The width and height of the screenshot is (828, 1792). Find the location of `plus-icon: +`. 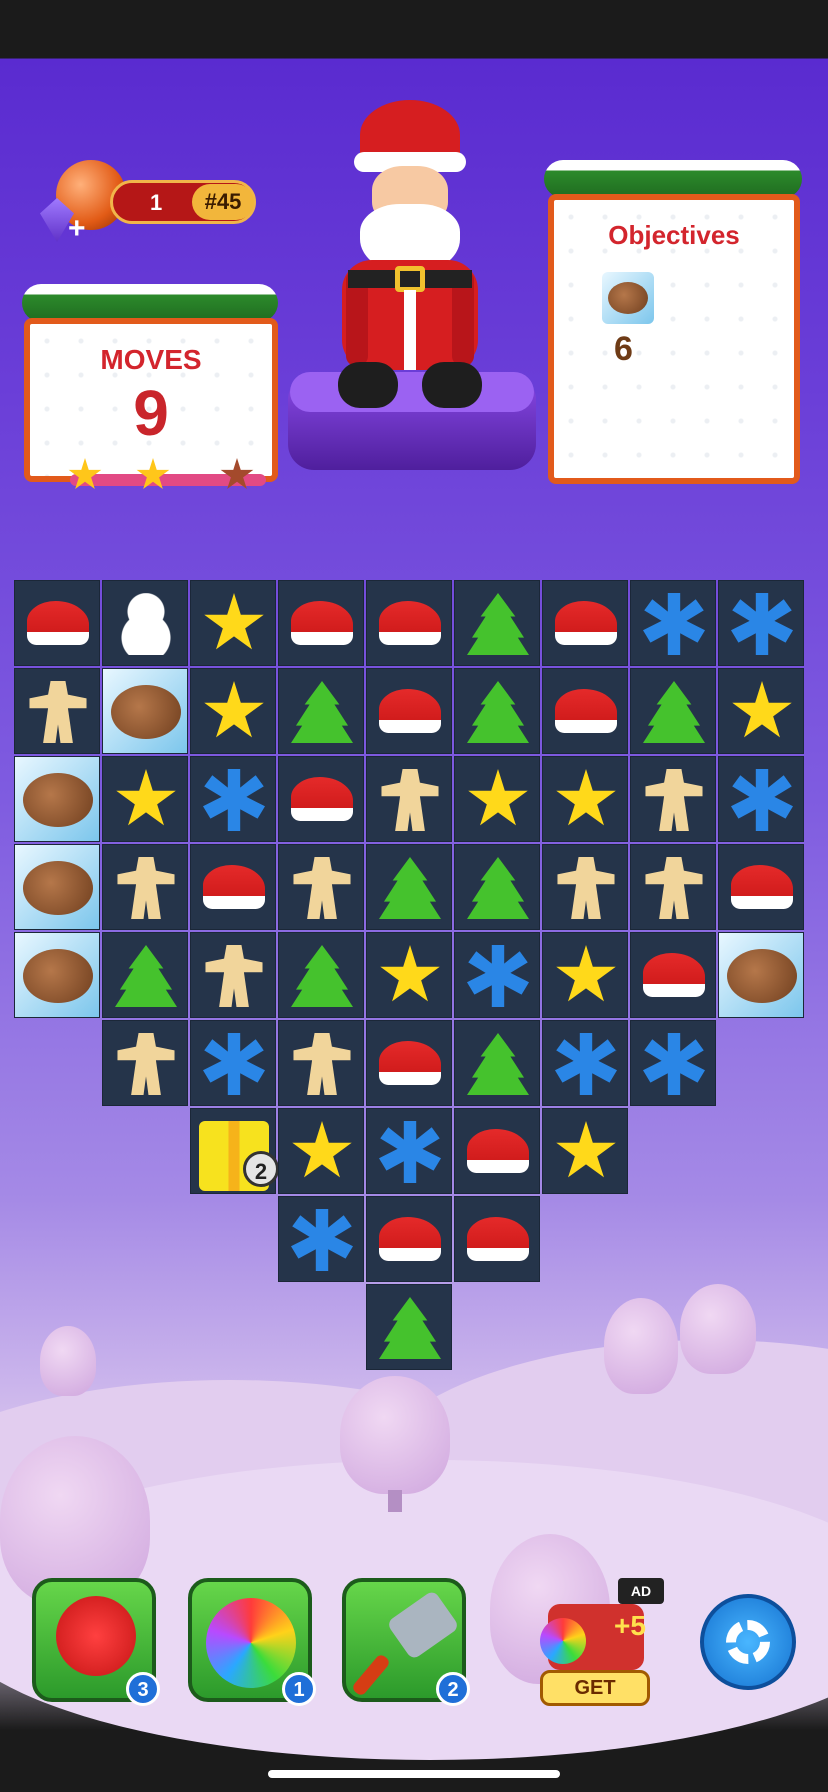

plus-icon: + is located at coordinates (77, 229).